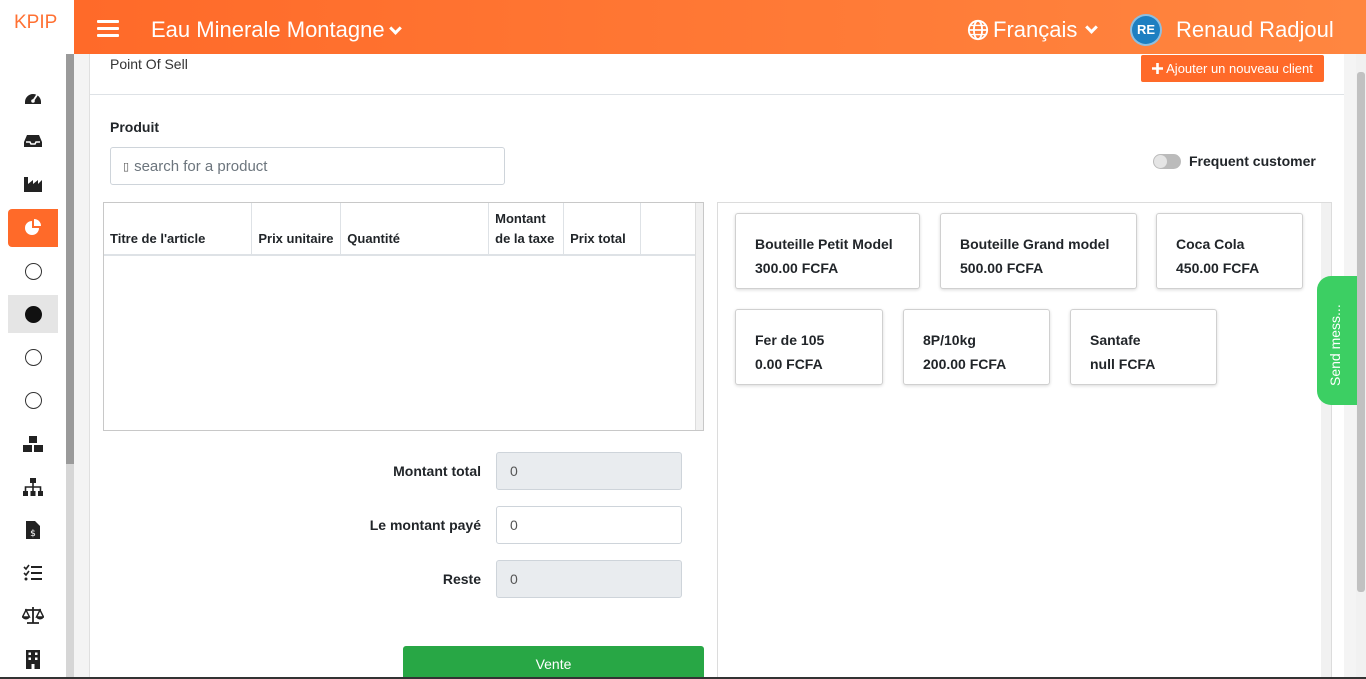  I want to click on total-amount-row: Montant total 0, so click(496, 471).